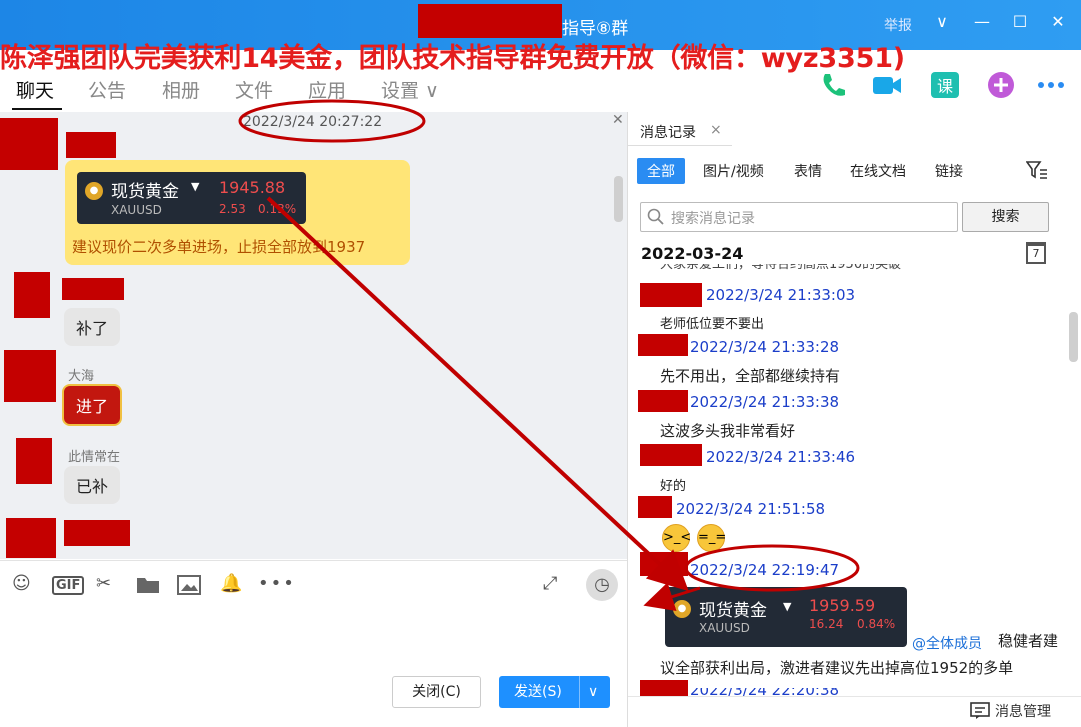  What do you see at coordinates (1005, 217) in the screenshot?
I see `search-button: 搜索` at bounding box center [1005, 217].